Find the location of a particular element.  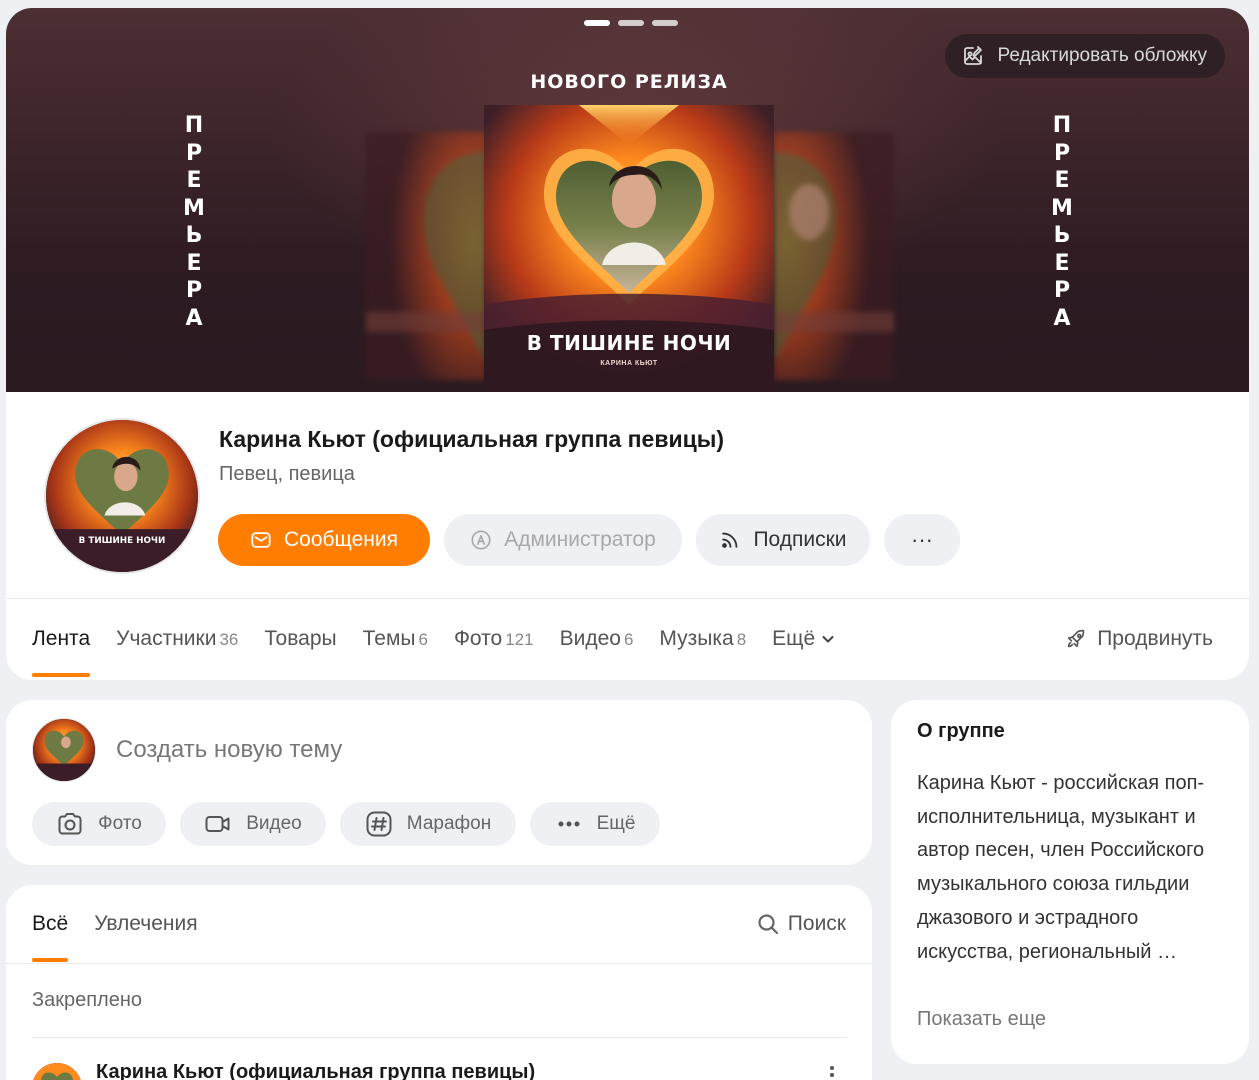

svg-text: В ТИШИНЕ НОЧИ is located at coordinates (122, 541).